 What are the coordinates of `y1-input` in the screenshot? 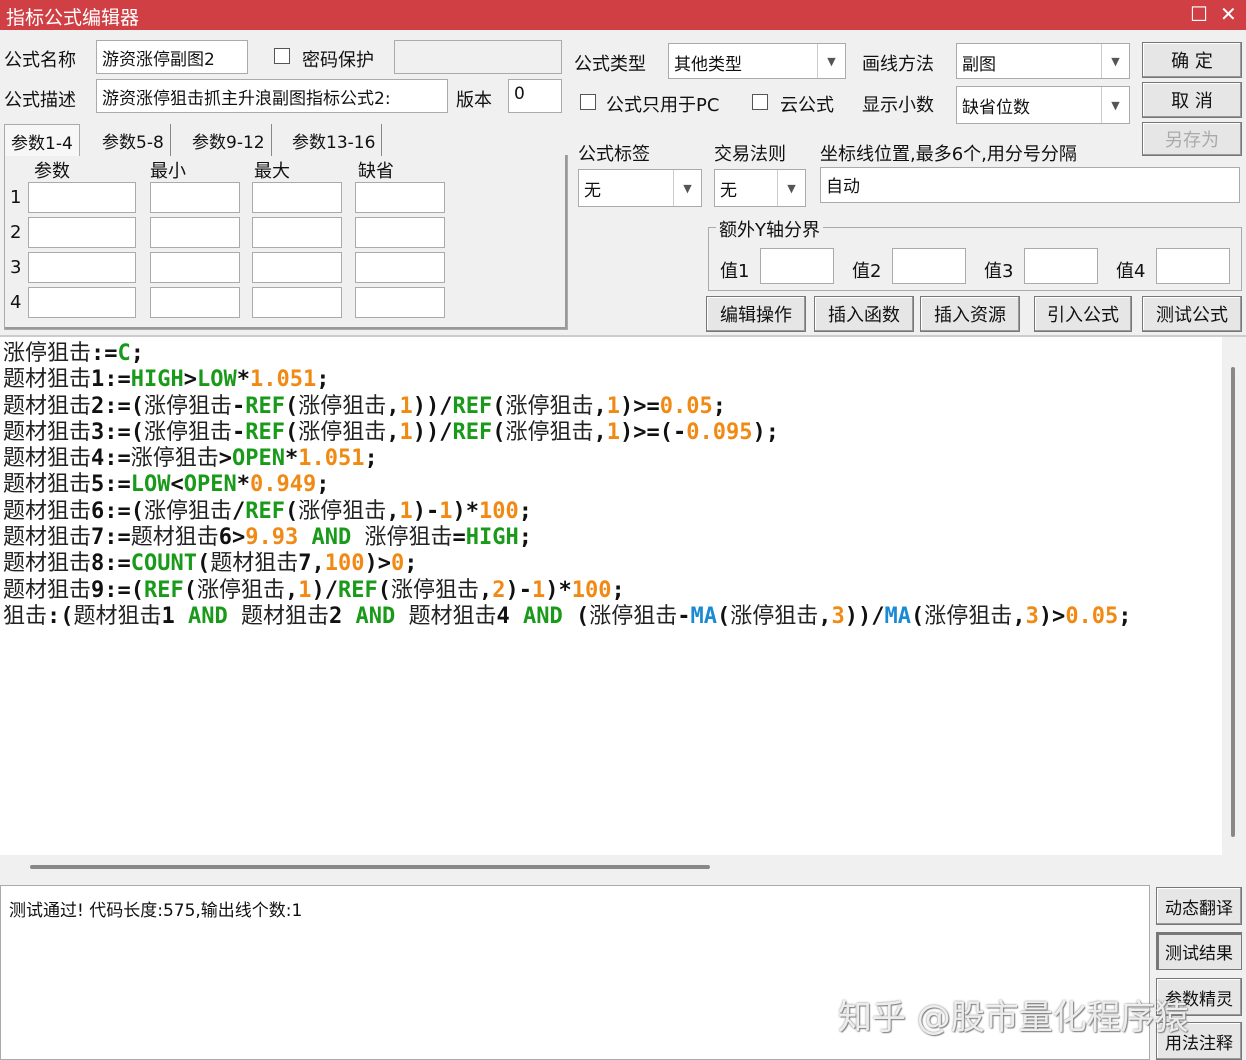 It's located at (797, 266).